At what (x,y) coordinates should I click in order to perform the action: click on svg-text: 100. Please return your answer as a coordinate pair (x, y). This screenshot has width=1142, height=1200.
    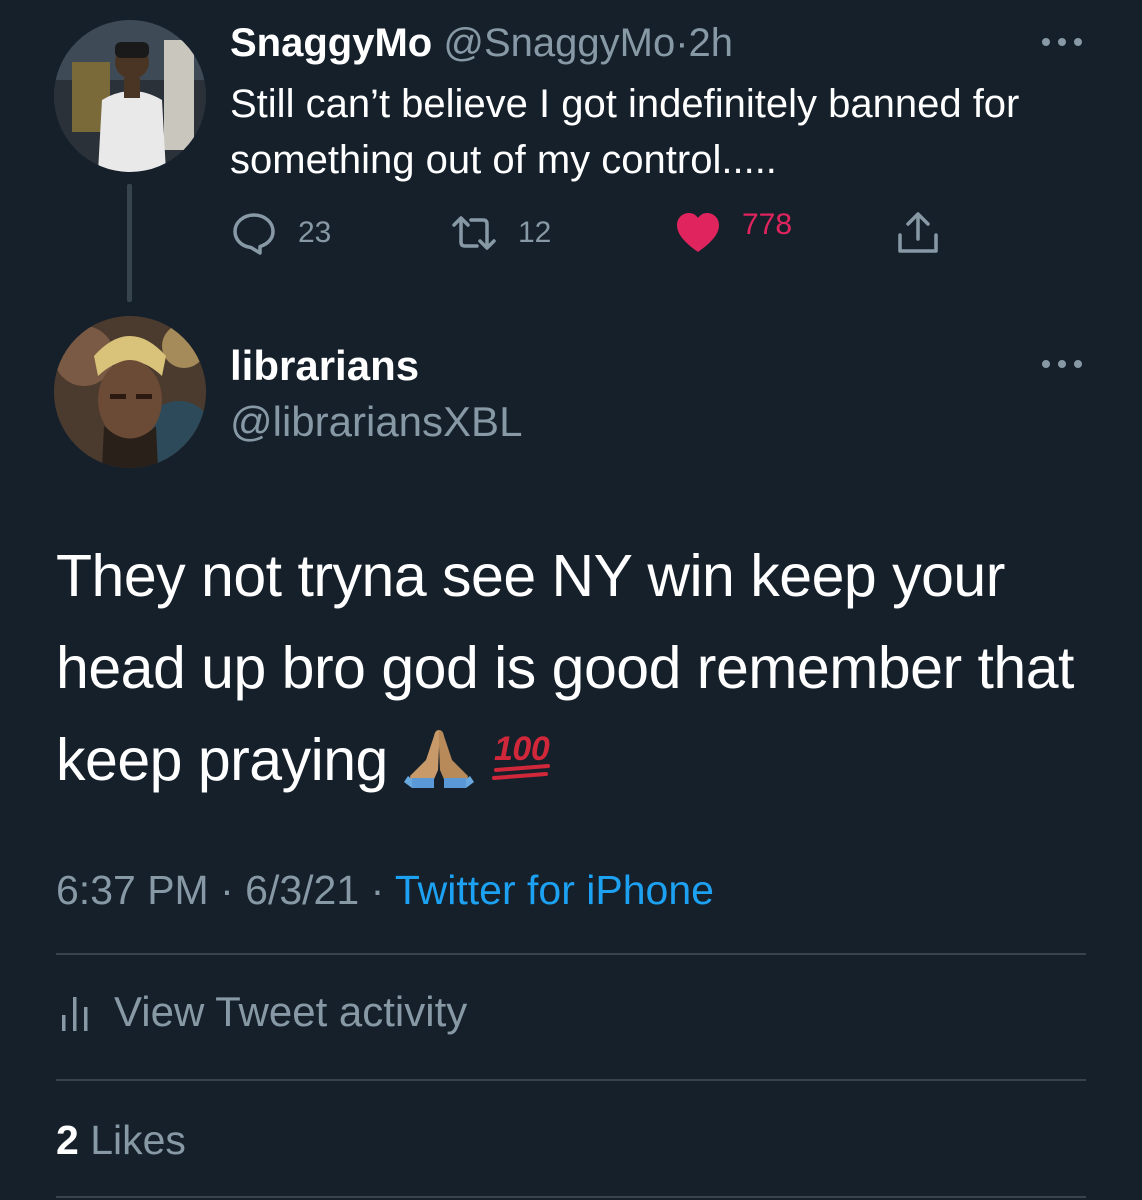
    Looking at the image, I should click on (522, 749).